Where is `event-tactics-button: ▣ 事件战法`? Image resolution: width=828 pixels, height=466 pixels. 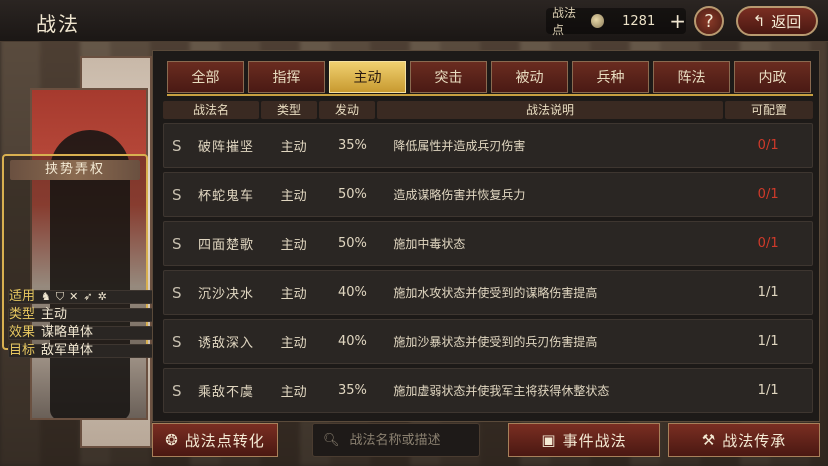 event-tactics-button: ▣ 事件战法 is located at coordinates (584, 440).